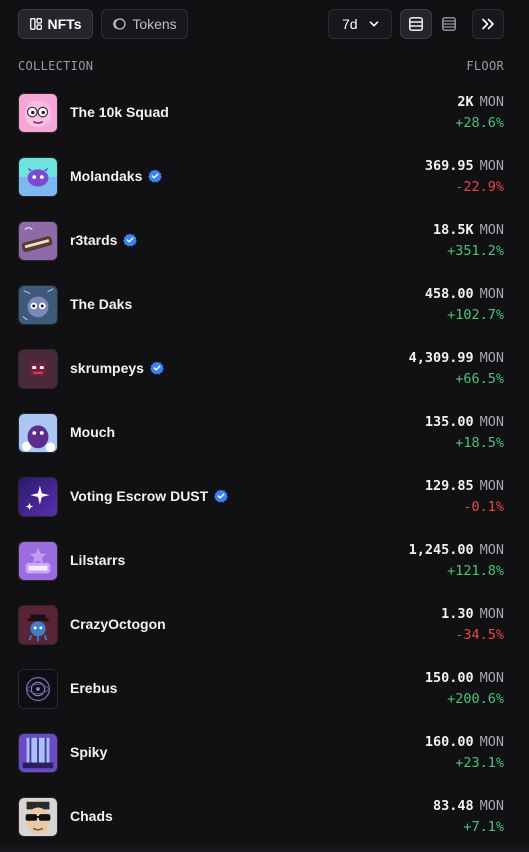 This screenshot has width=529, height=852. I want to click on price-change: -0.1%, so click(483, 507).